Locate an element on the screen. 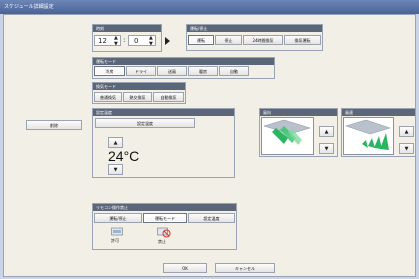  fanspeed-level-icon is located at coordinates (368, 134).